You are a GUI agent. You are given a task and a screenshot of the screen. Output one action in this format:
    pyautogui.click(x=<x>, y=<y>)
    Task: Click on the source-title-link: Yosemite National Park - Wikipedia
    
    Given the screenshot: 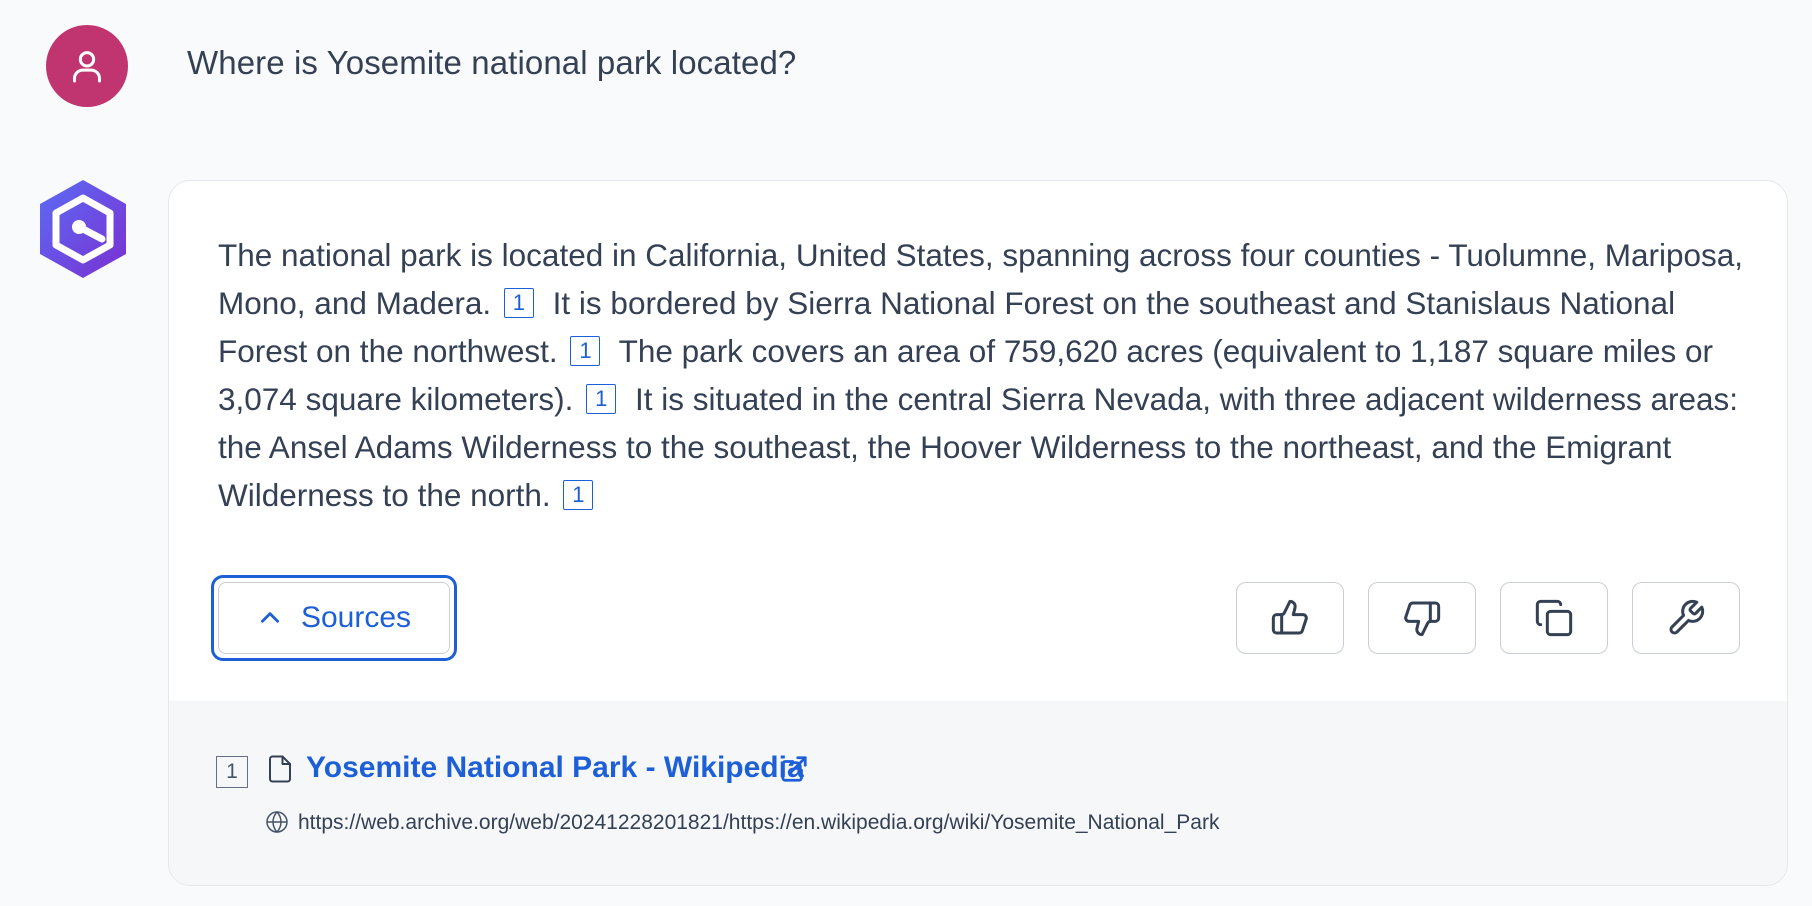 What is the action you would take?
    pyautogui.click(x=555, y=768)
    